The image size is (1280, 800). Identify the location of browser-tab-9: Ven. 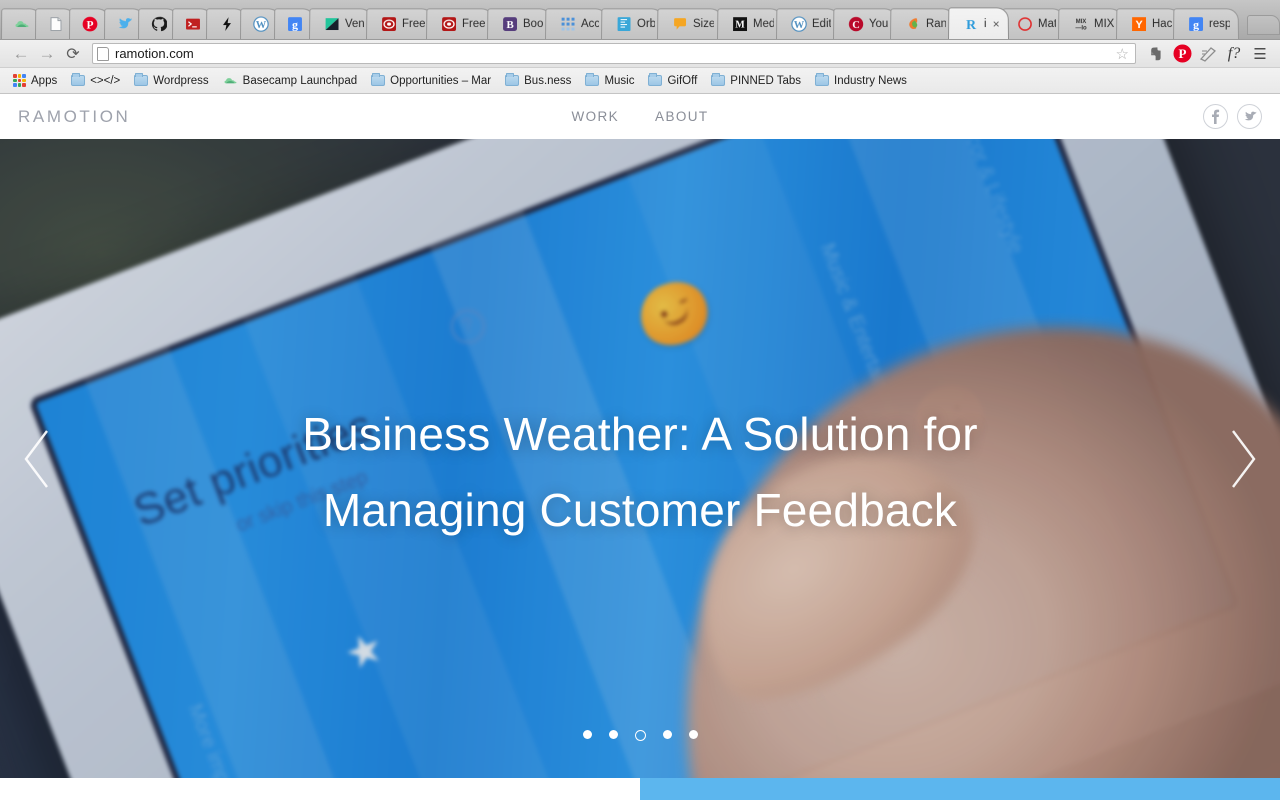
(340, 23).